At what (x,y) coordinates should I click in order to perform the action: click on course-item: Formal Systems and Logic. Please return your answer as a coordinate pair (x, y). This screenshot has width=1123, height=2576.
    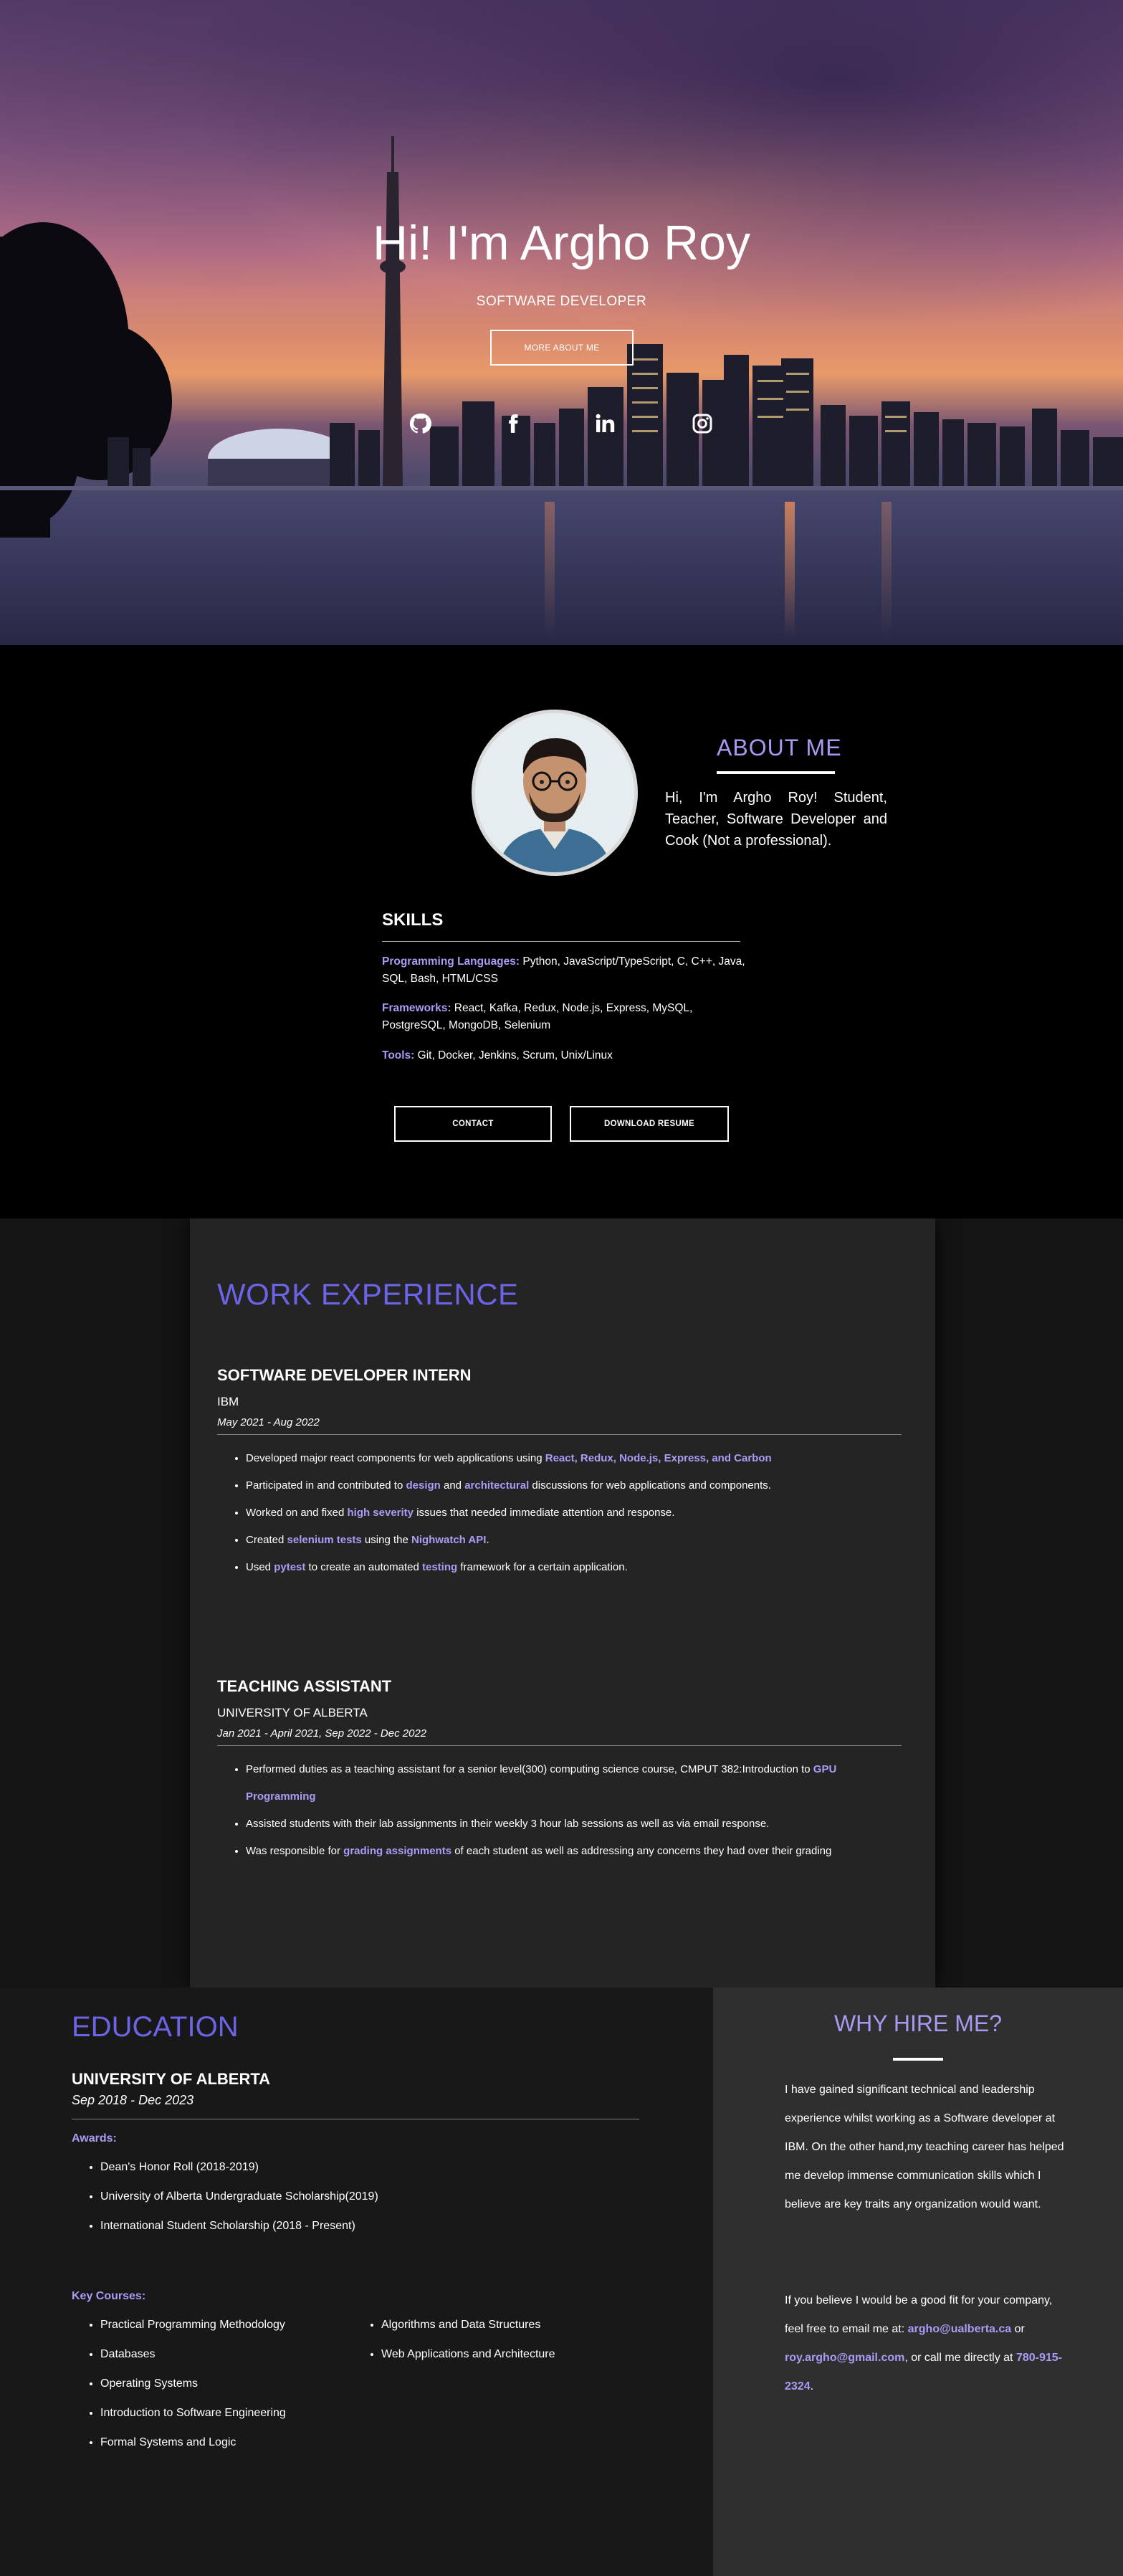
    Looking at the image, I should click on (193, 2442).